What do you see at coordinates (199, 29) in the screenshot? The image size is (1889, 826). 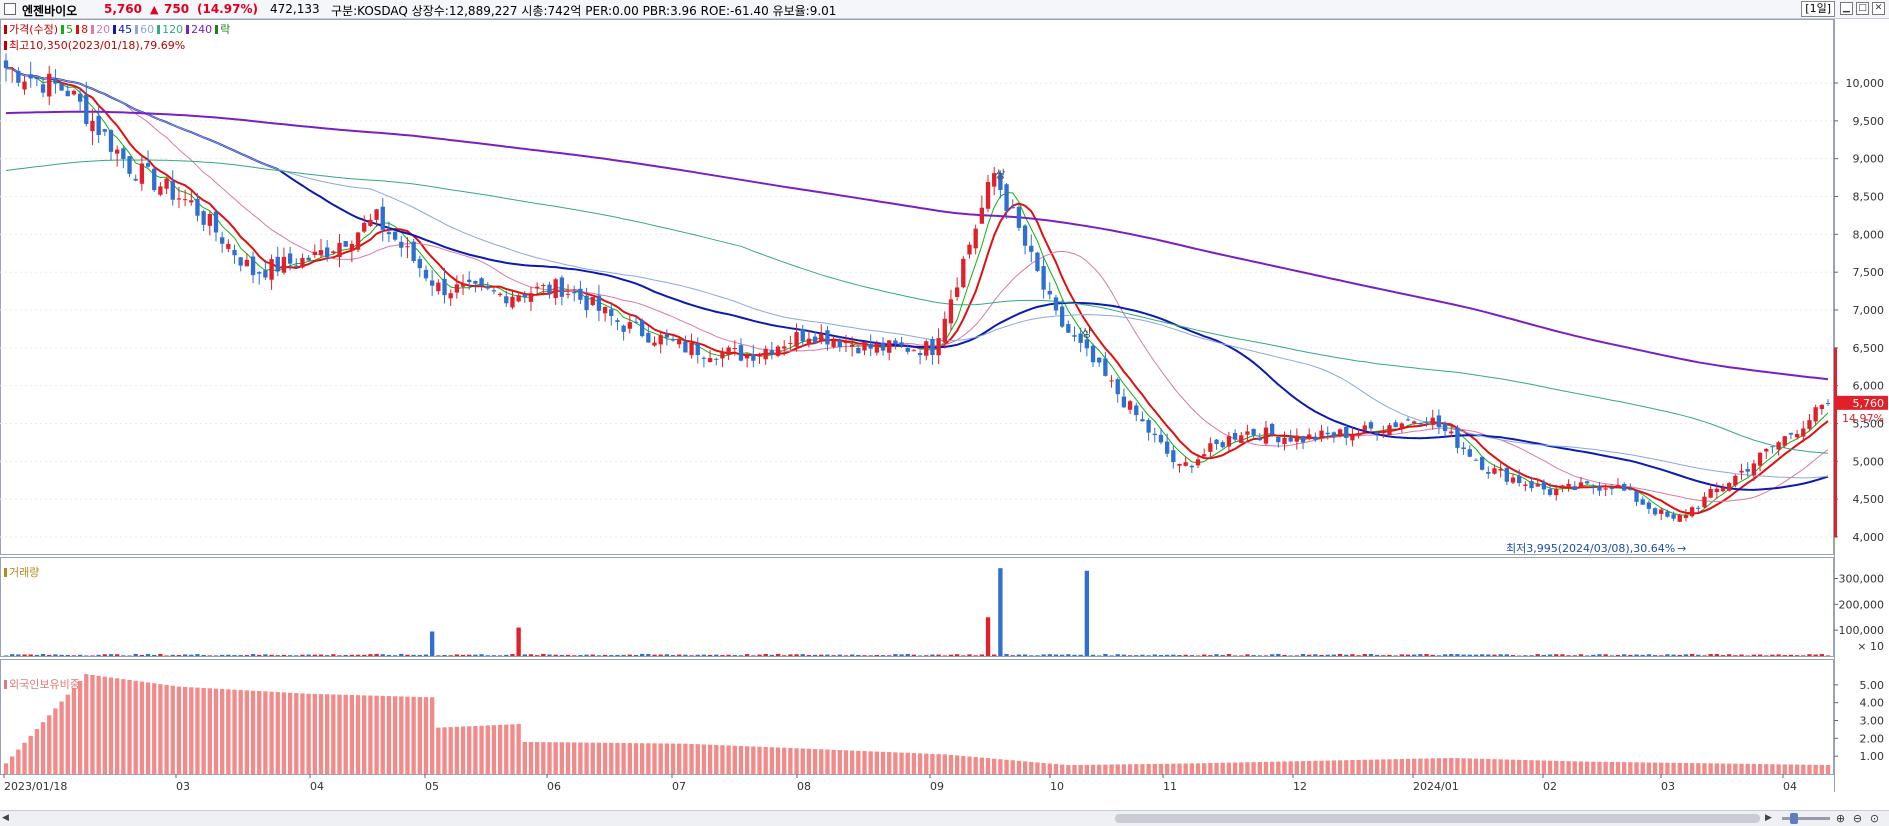 I see `legend-item: 240` at bounding box center [199, 29].